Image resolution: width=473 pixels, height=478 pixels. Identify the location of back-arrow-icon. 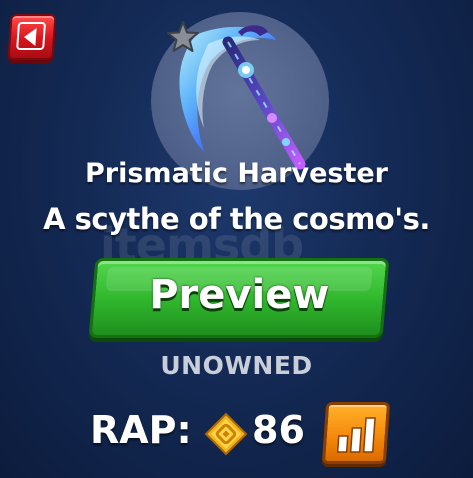
(30, 37).